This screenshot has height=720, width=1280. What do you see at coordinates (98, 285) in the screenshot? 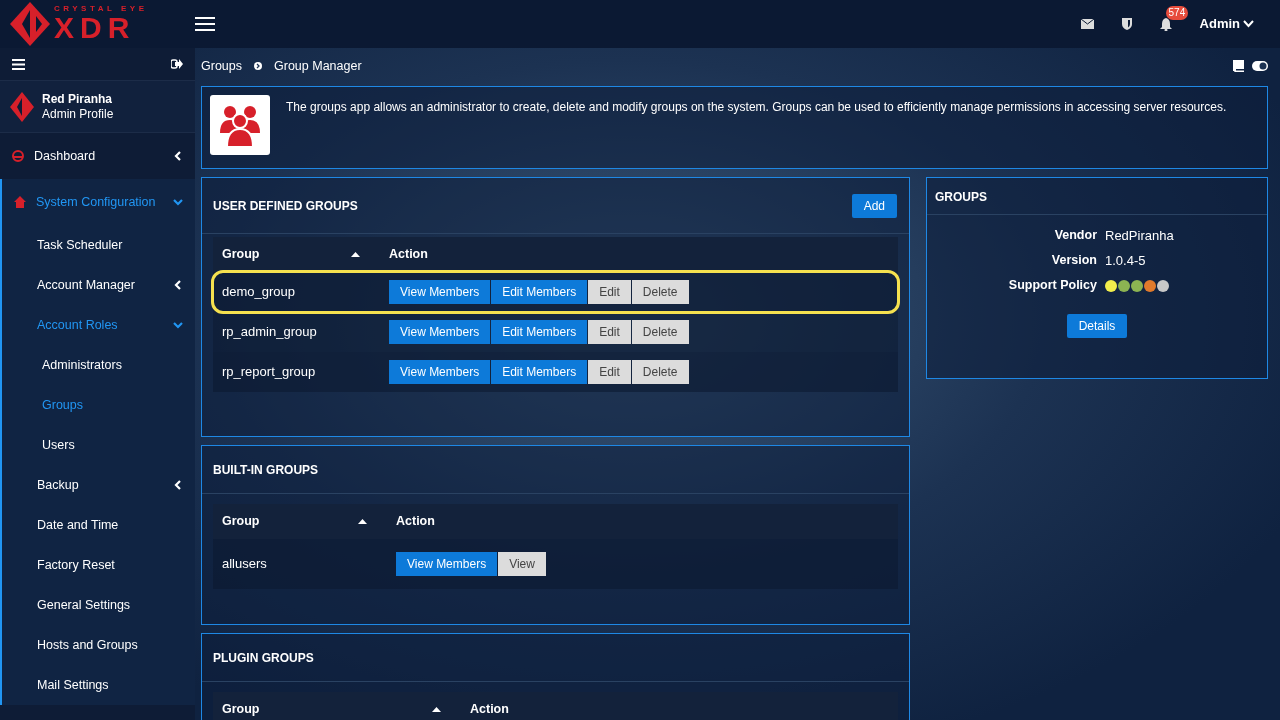
I see `sidebar-item: Account Manager` at bounding box center [98, 285].